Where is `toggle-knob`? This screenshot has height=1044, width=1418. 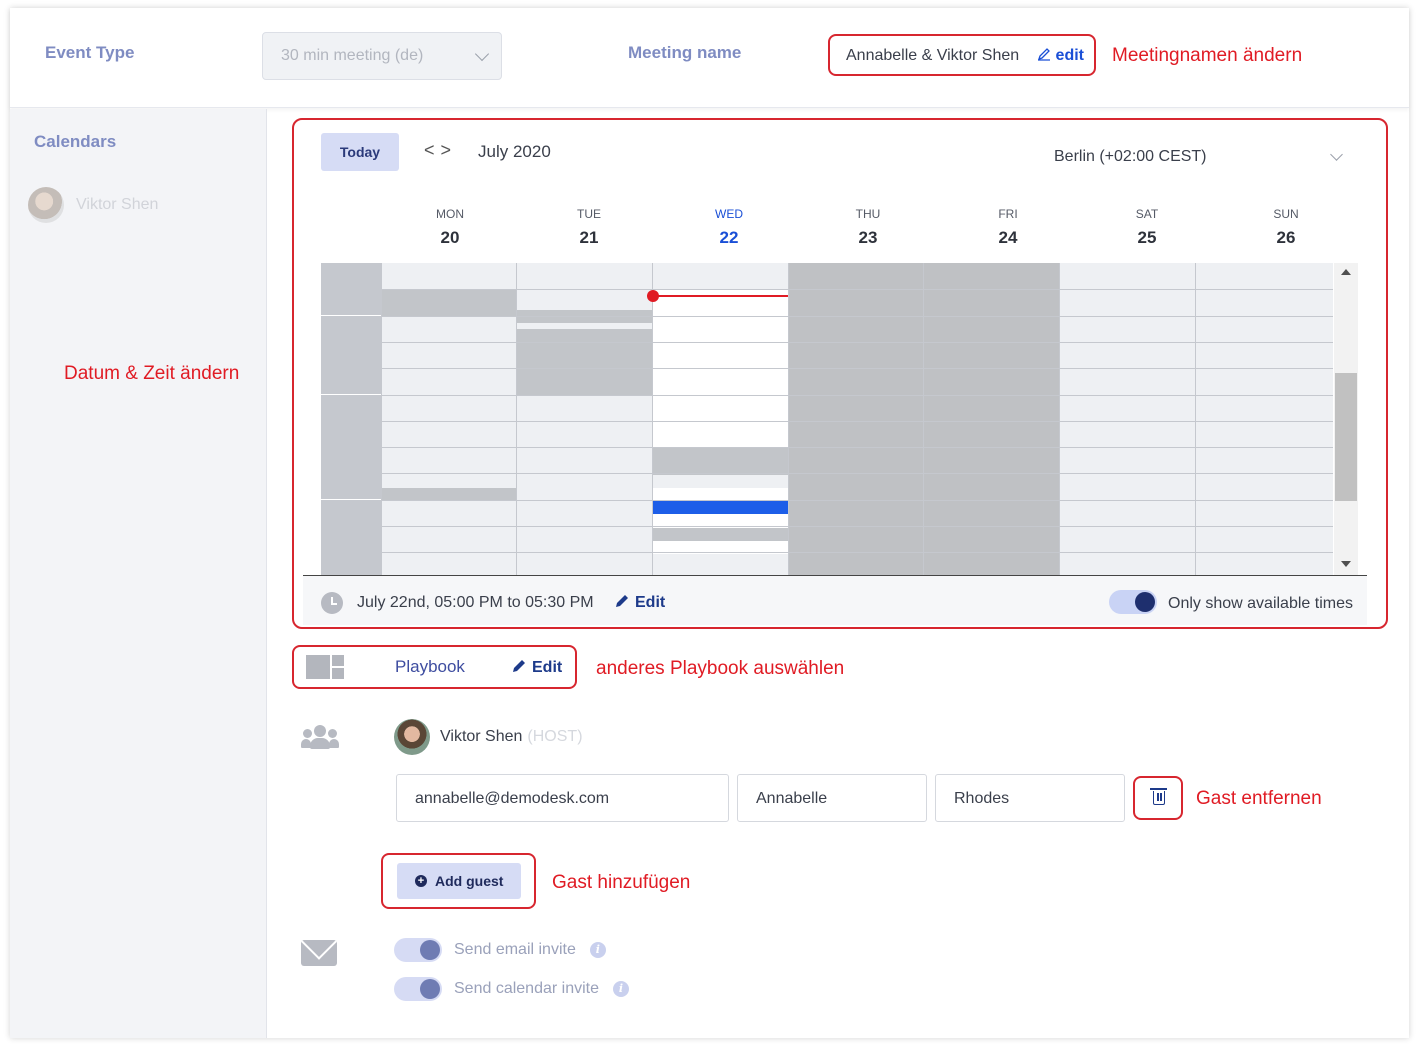
toggle-knob is located at coordinates (1145, 602).